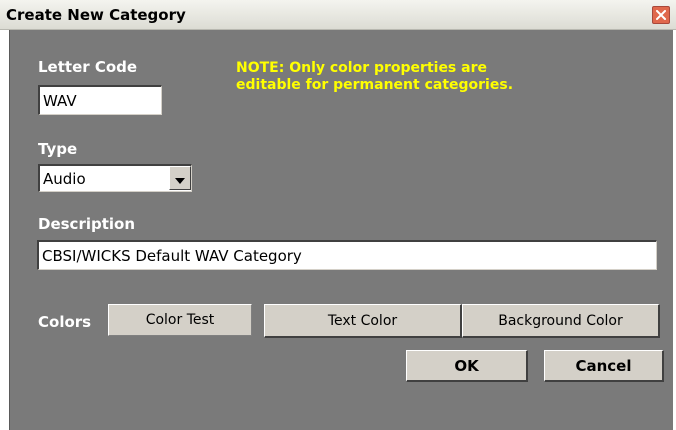 The height and width of the screenshot is (430, 676). What do you see at coordinates (87, 224) in the screenshot?
I see `description-label: Description` at bounding box center [87, 224].